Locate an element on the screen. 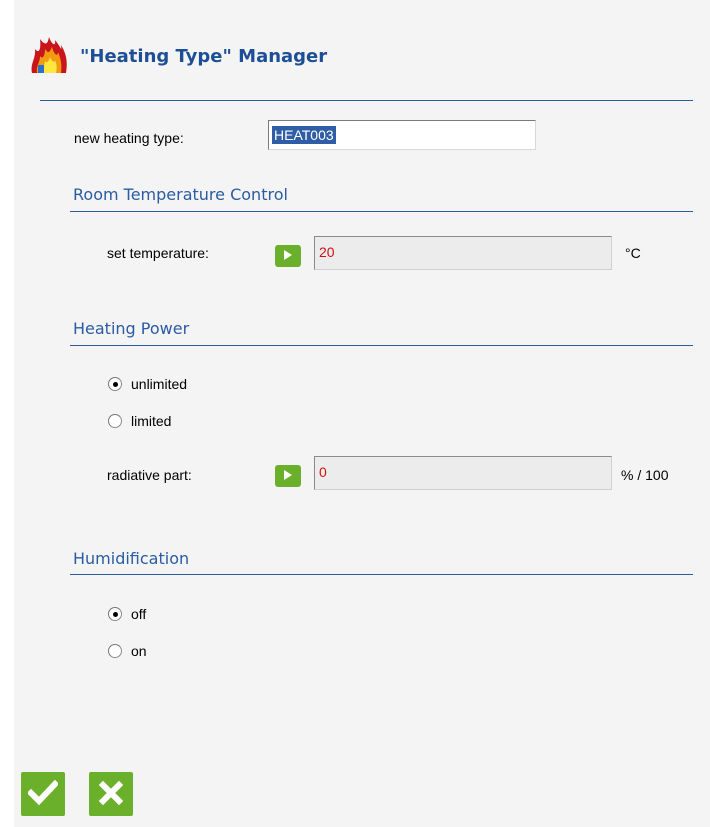 The image size is (710, 827). radiative-part-value: 0 is located at coordinates (323, 472).